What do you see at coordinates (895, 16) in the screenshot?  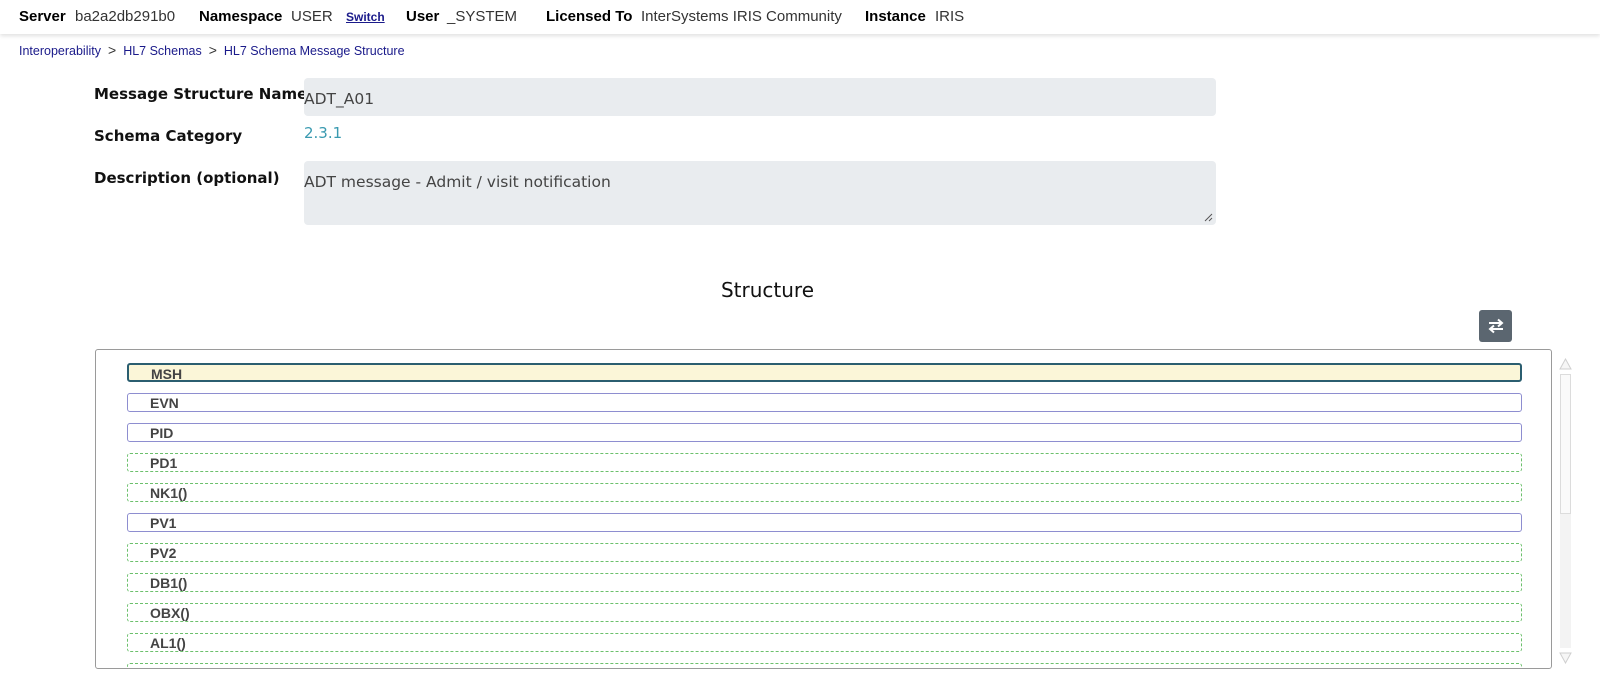 I see `instance-label: Instance` at bounding box center [895, 16].